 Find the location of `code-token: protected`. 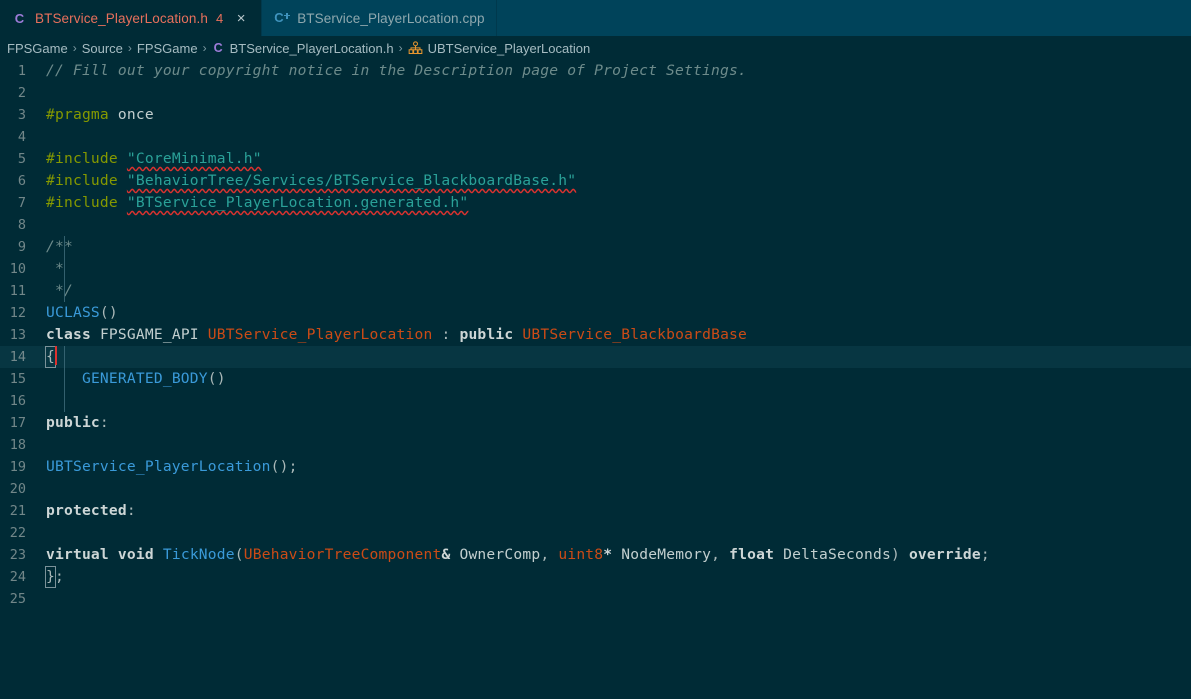

code-token: protected is located at coordinates (86, 510).